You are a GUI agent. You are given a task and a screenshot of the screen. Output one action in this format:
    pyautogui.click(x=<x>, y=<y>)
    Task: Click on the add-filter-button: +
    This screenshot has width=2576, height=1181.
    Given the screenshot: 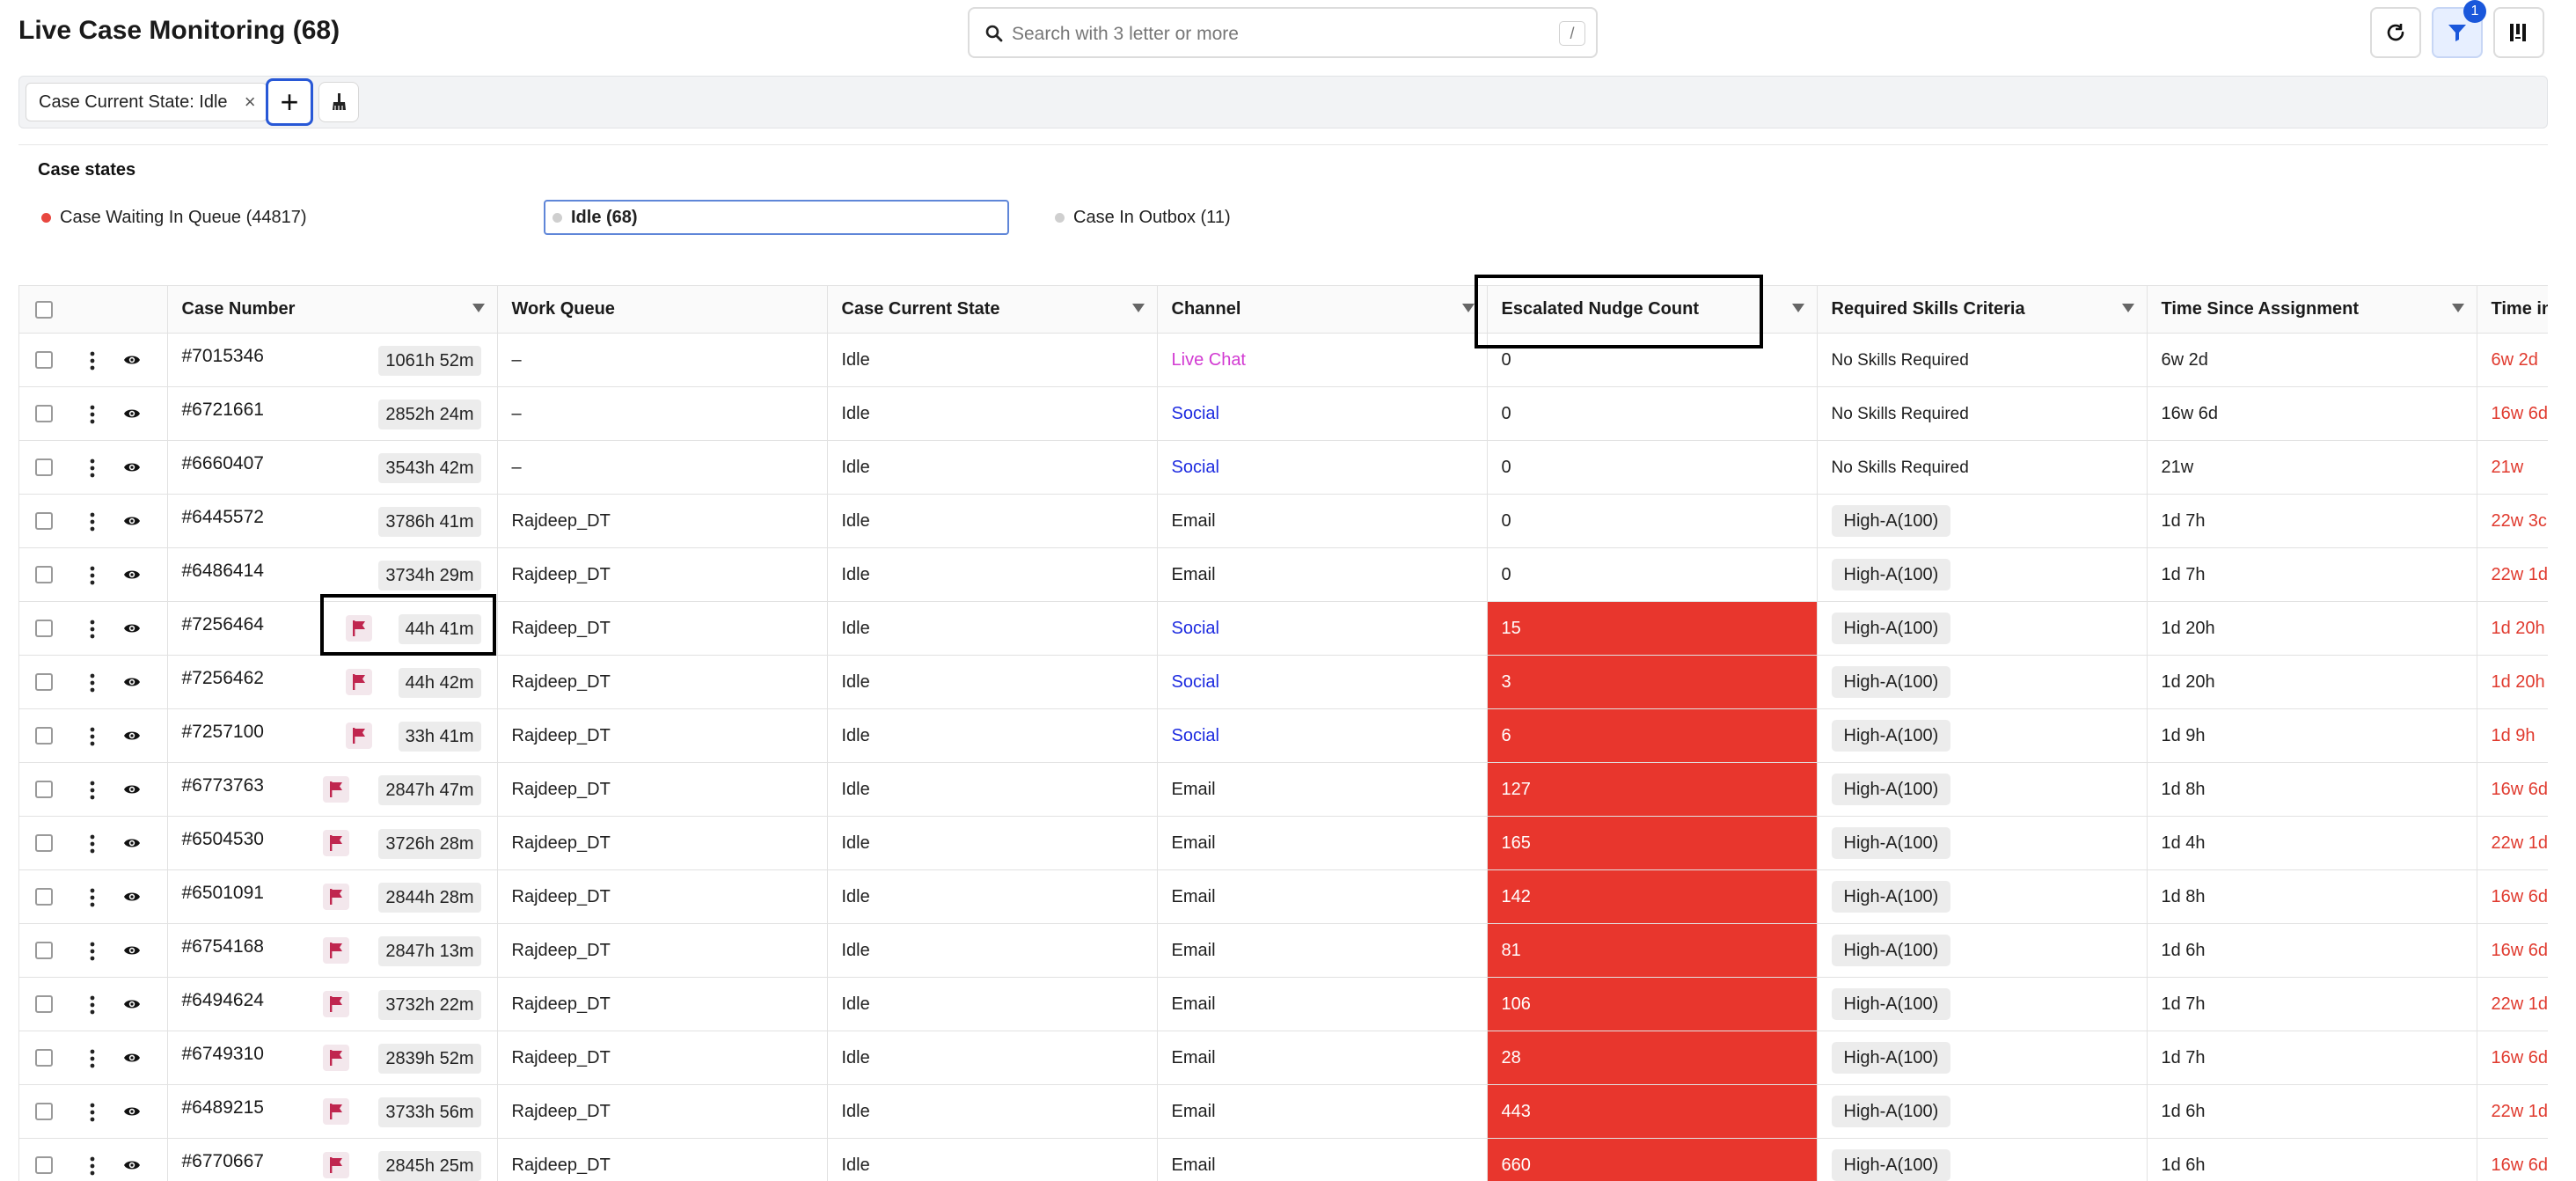 What is the action you would take?
    pyautogui.click(x=289, y=102)
    